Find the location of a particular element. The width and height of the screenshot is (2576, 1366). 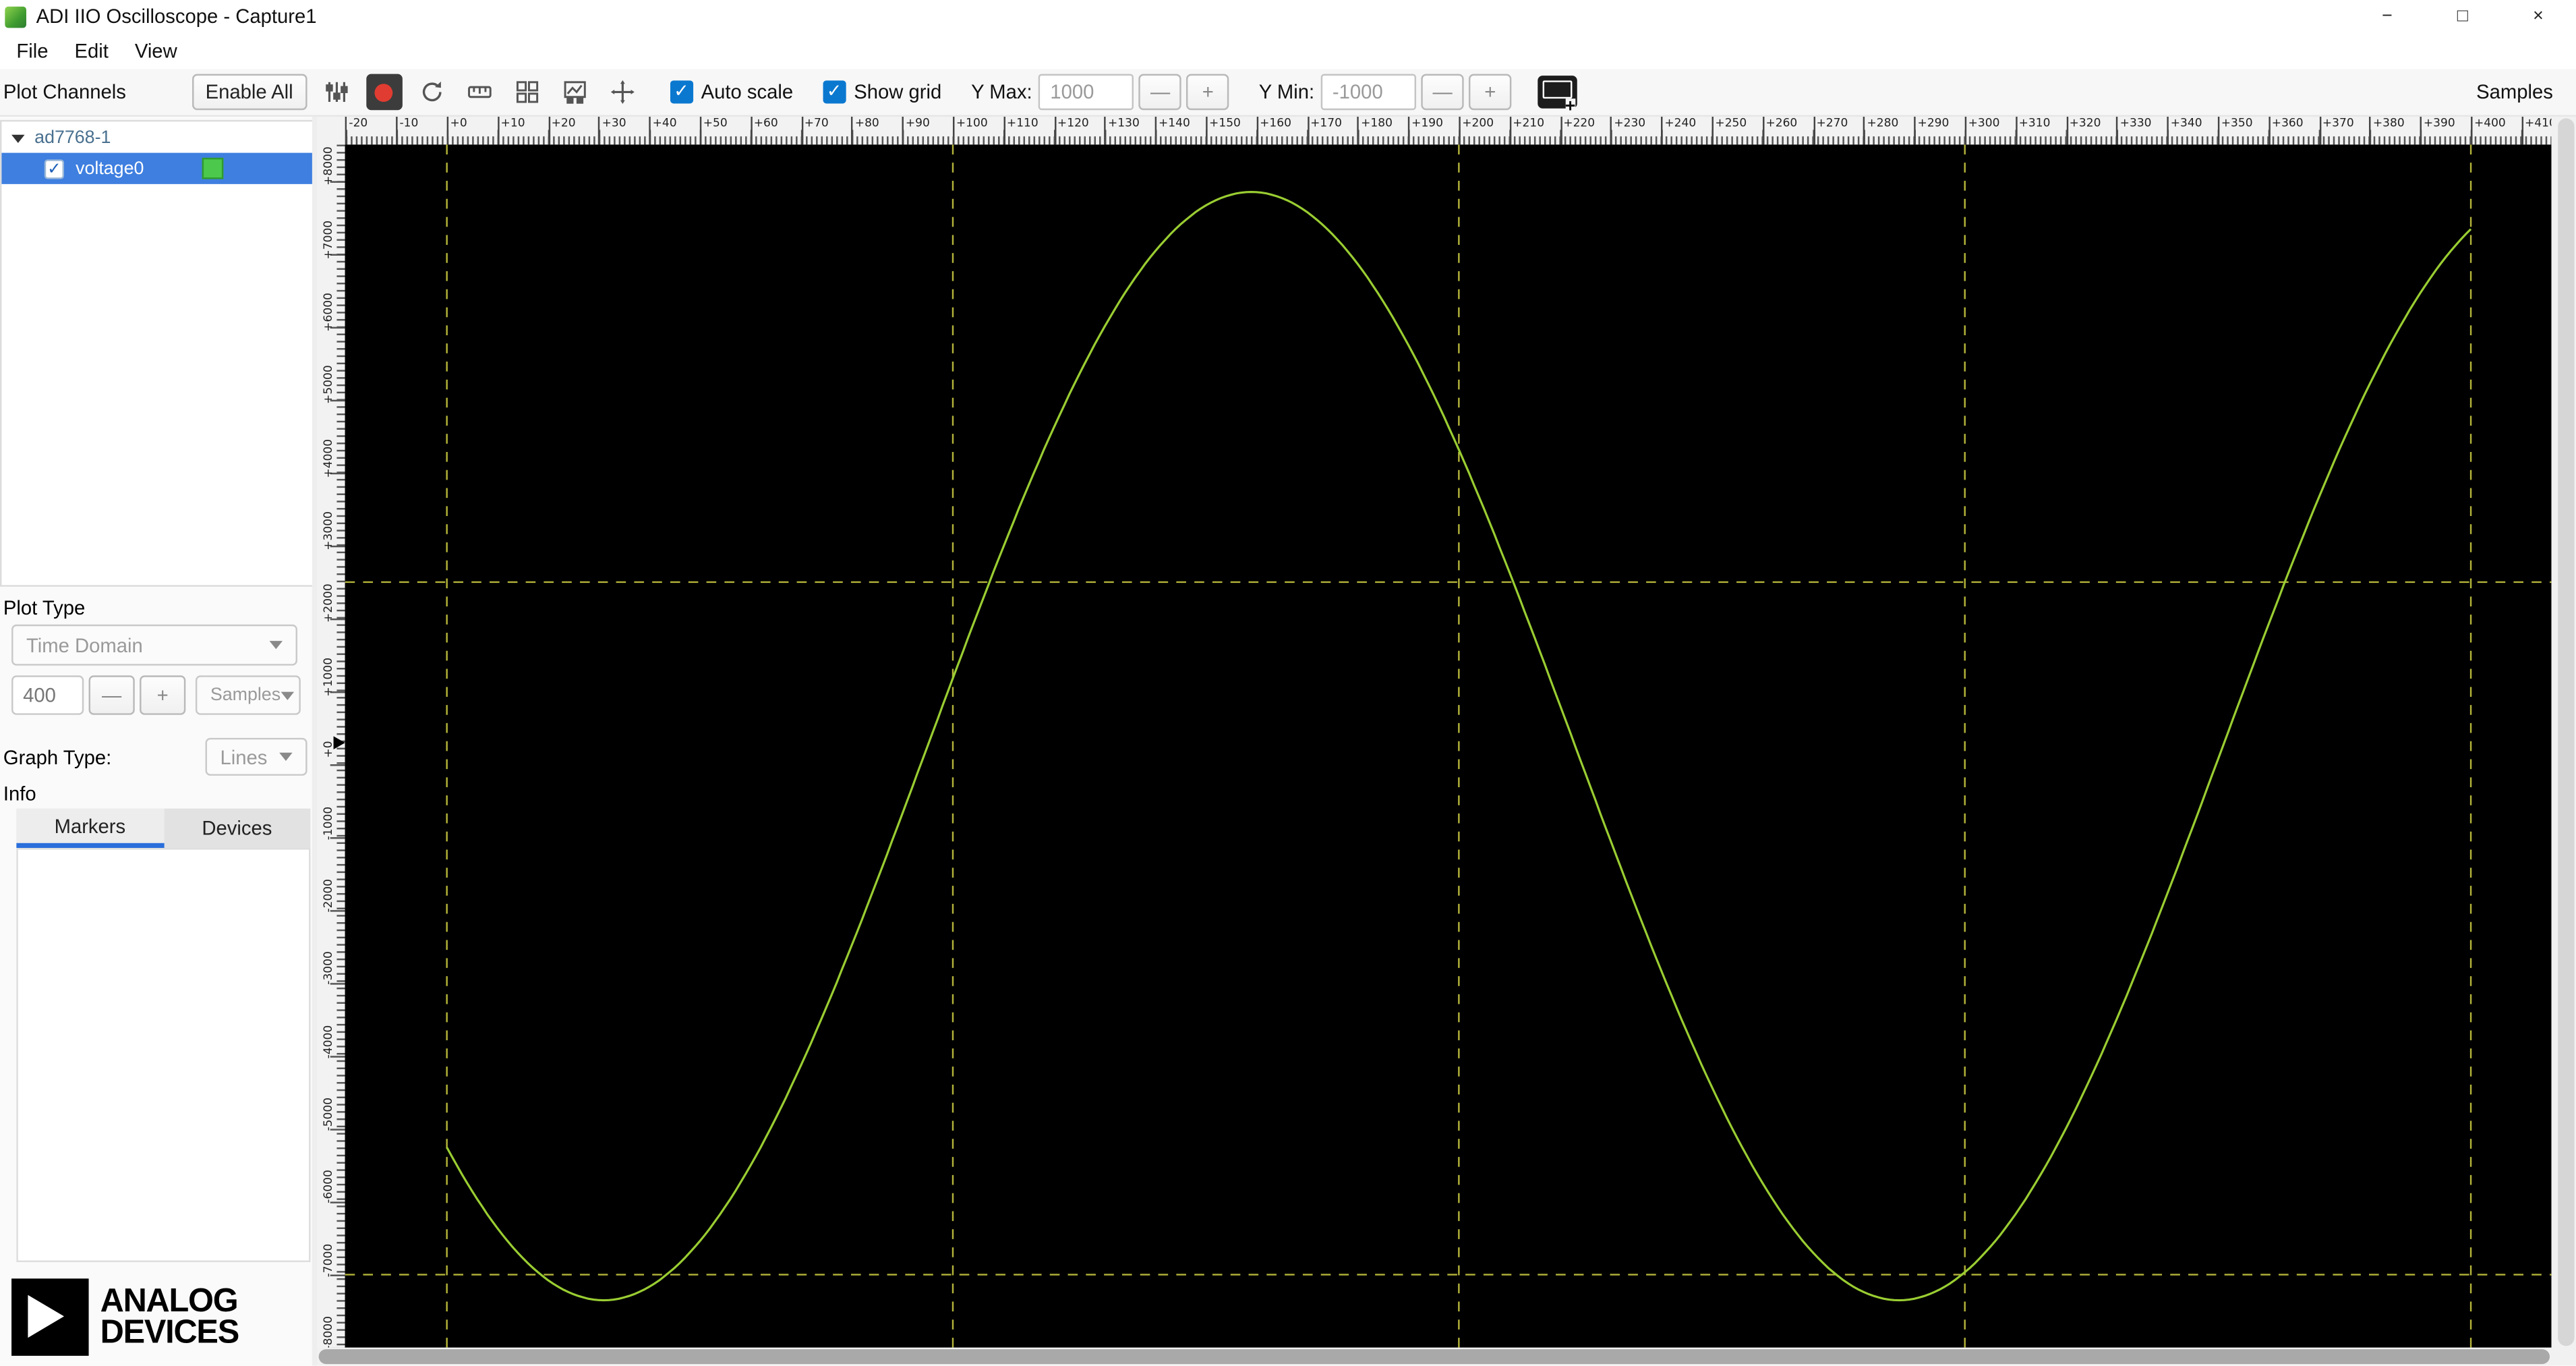

add-plot-icon is located at coordinates (1558, 95).